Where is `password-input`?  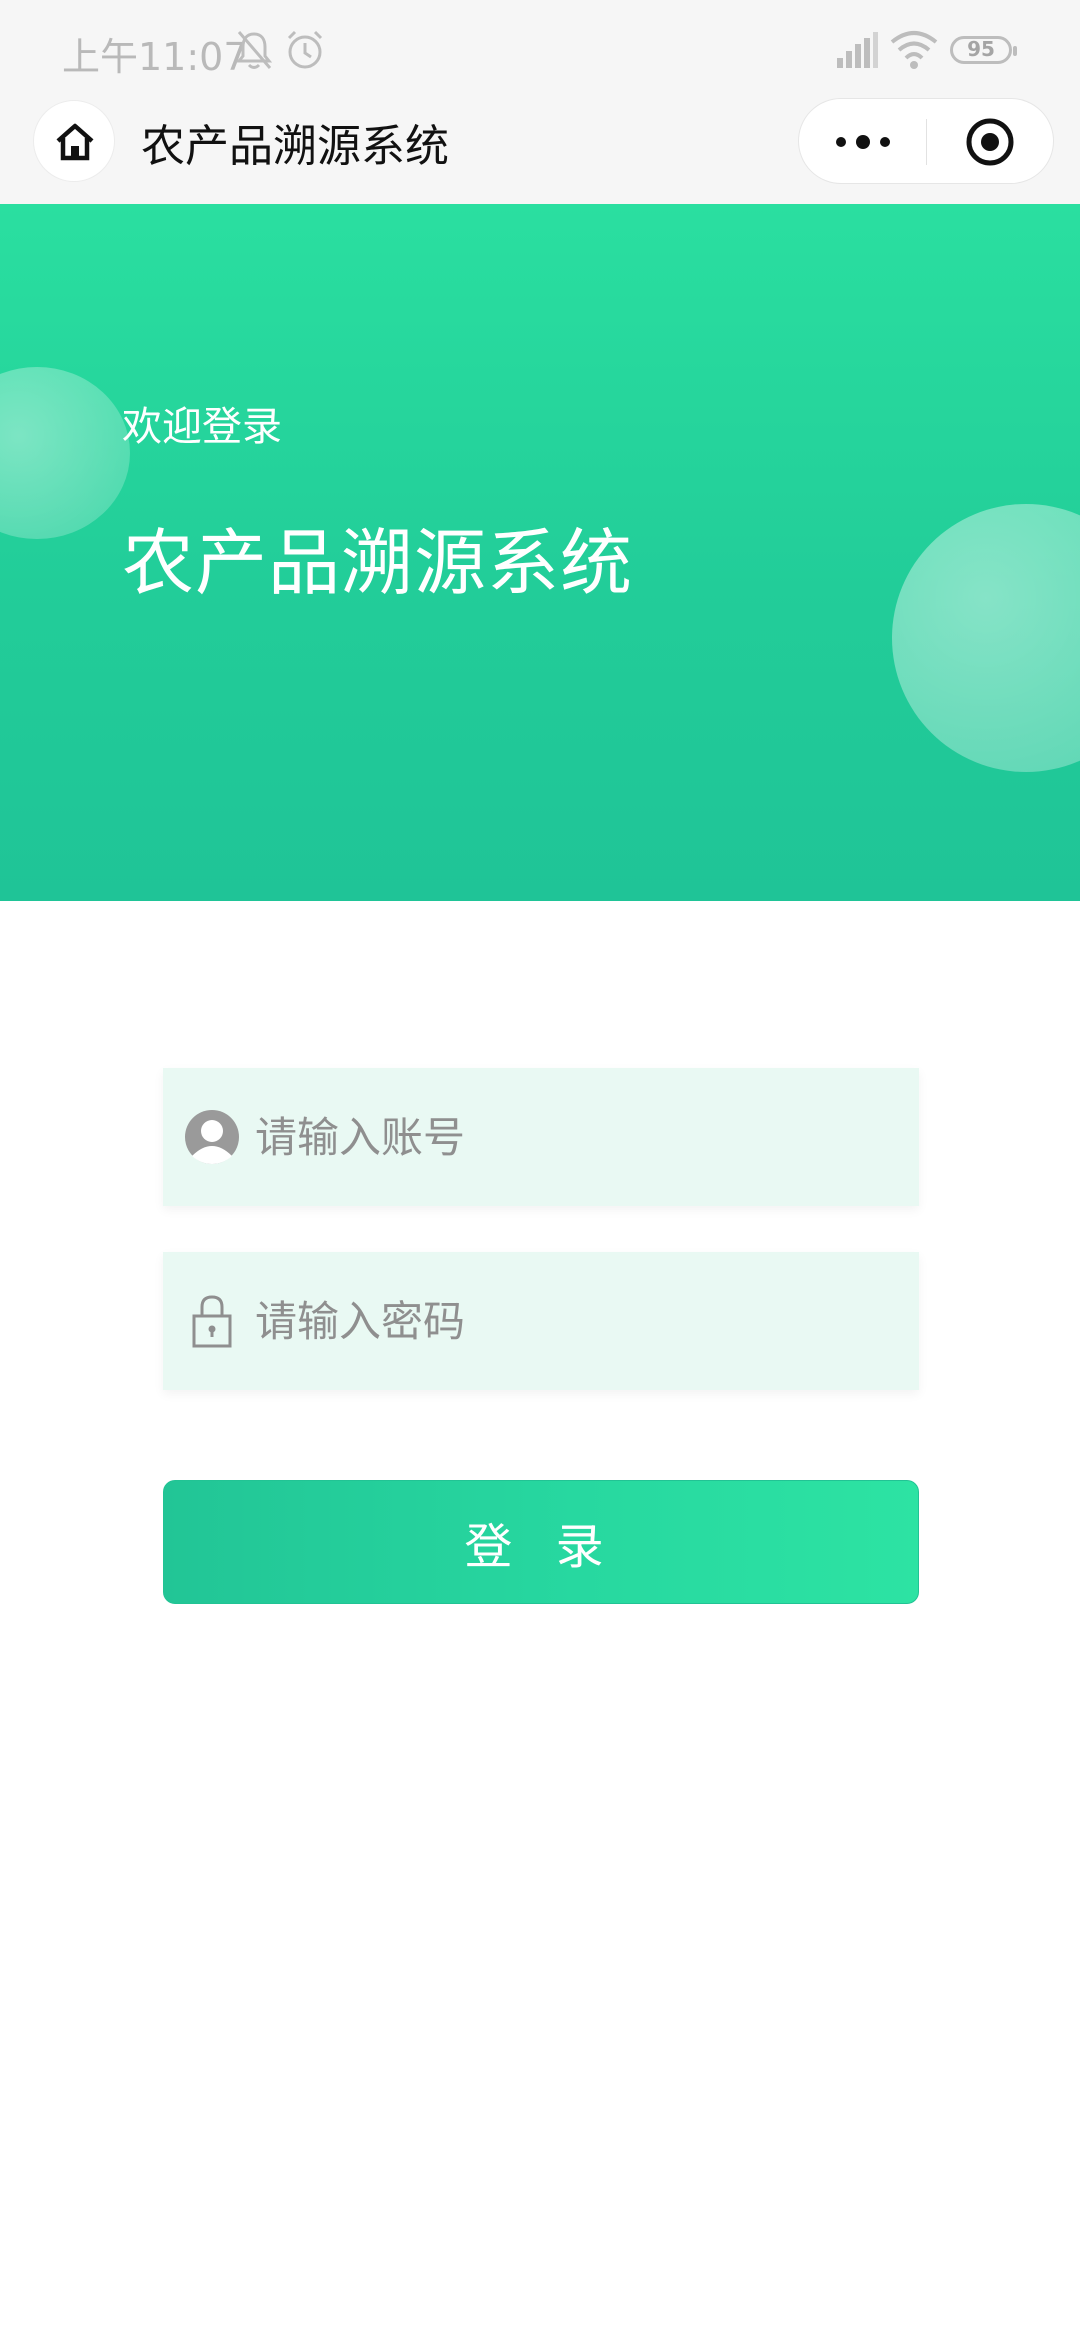 password-input is located at coordinates (575, 1321).